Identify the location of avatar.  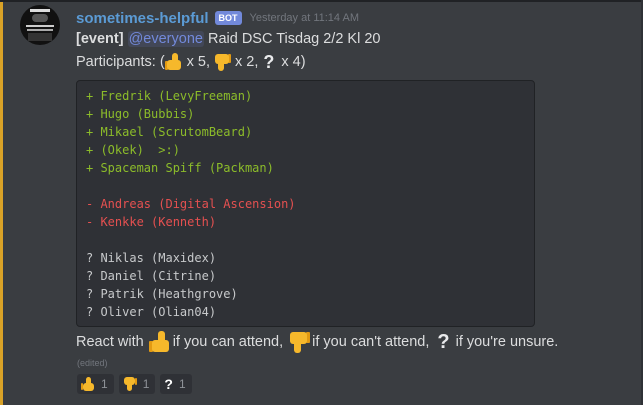
(40, 25).